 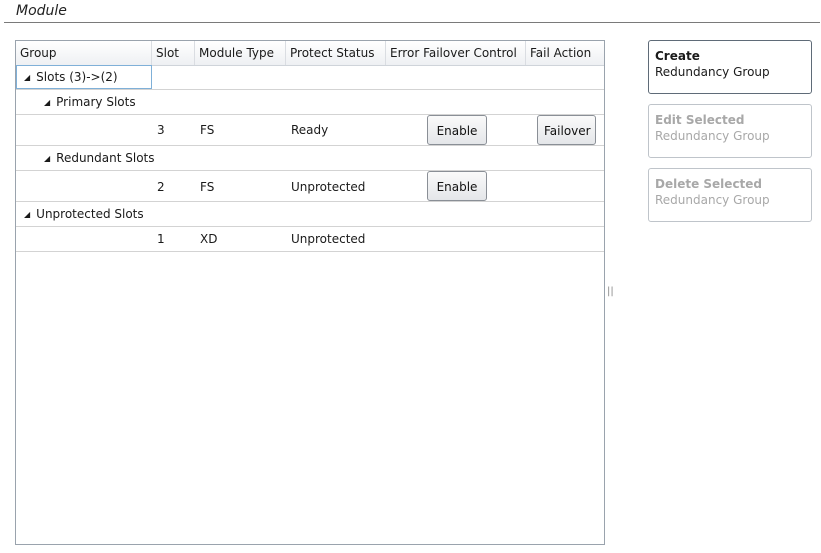 I want to click on group-row-unprotected: ◢ Unprotected Slots, so click(x=310, y=214).